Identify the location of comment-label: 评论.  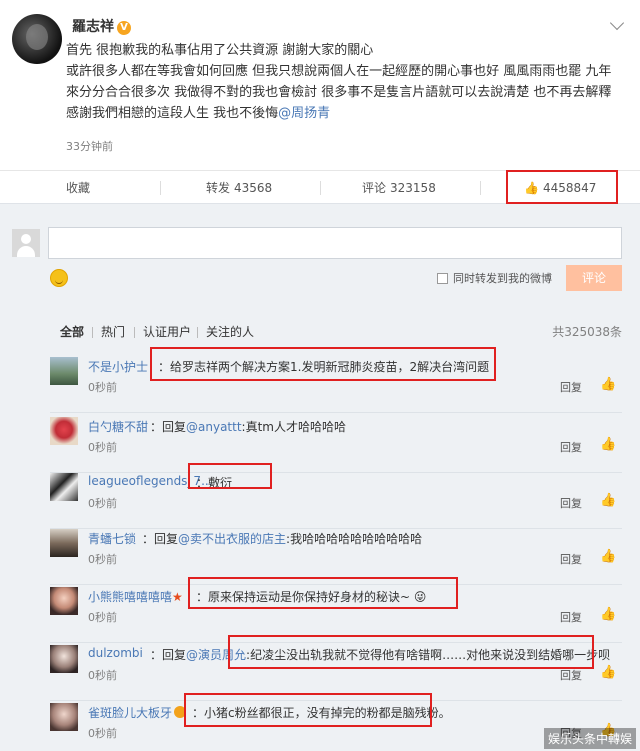
(374, 188).